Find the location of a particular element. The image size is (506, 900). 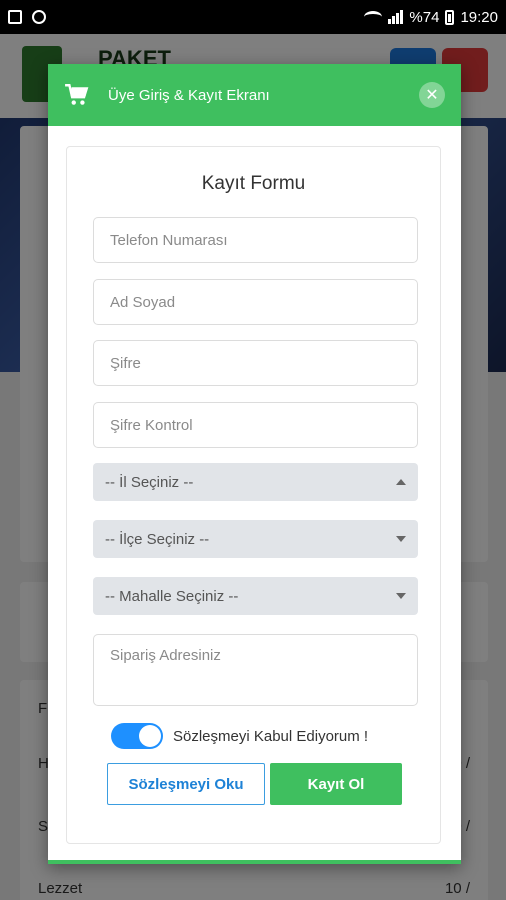

agreement-row: Sözleşmeyi Kabul Ediyorum ! is located at coordinates (239, 736).